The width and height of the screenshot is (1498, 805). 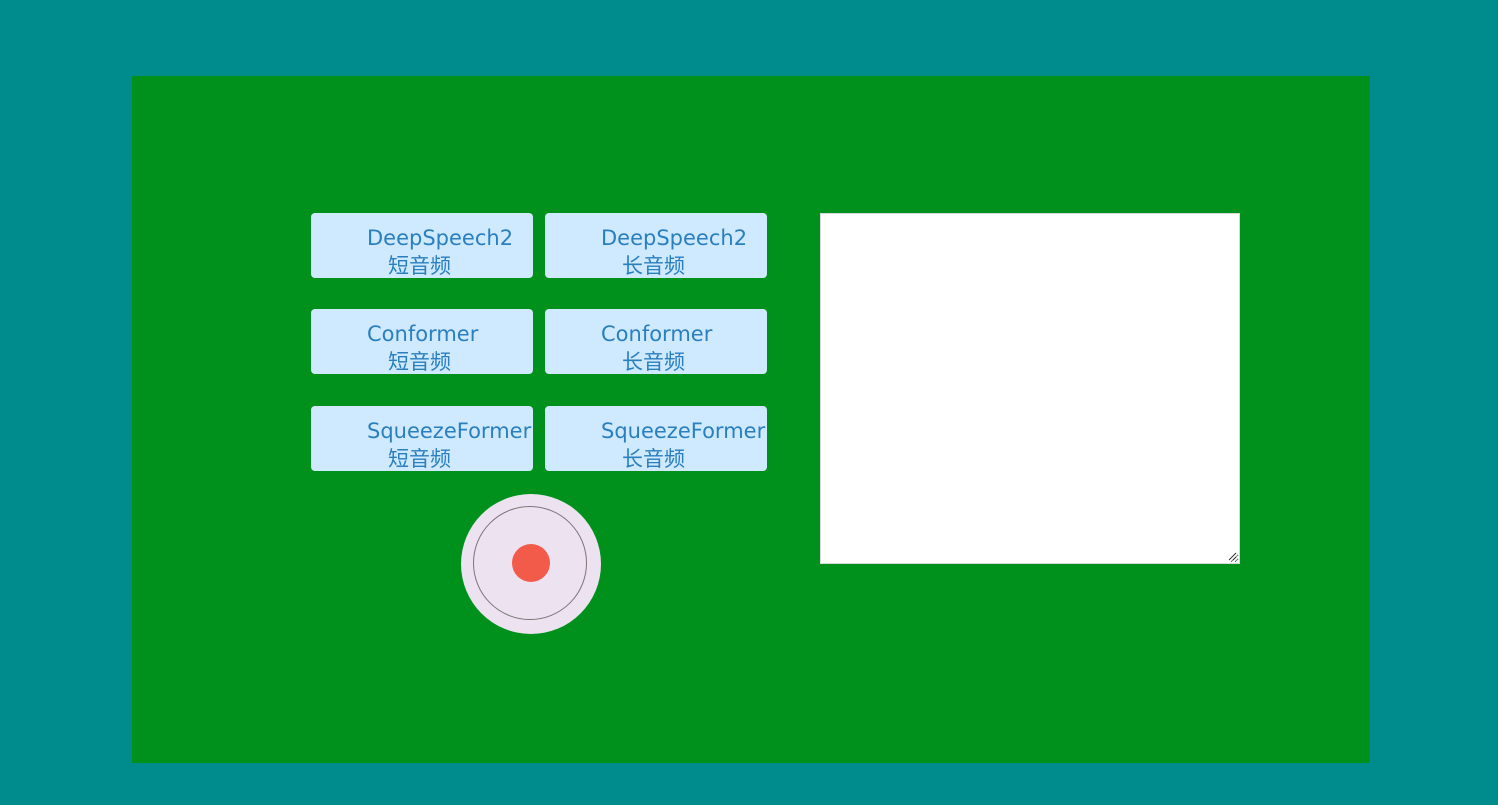 I want to click on deepspeech2-long-audio-button: DeepSpeech2 长音频, so click(x=656, y=245).